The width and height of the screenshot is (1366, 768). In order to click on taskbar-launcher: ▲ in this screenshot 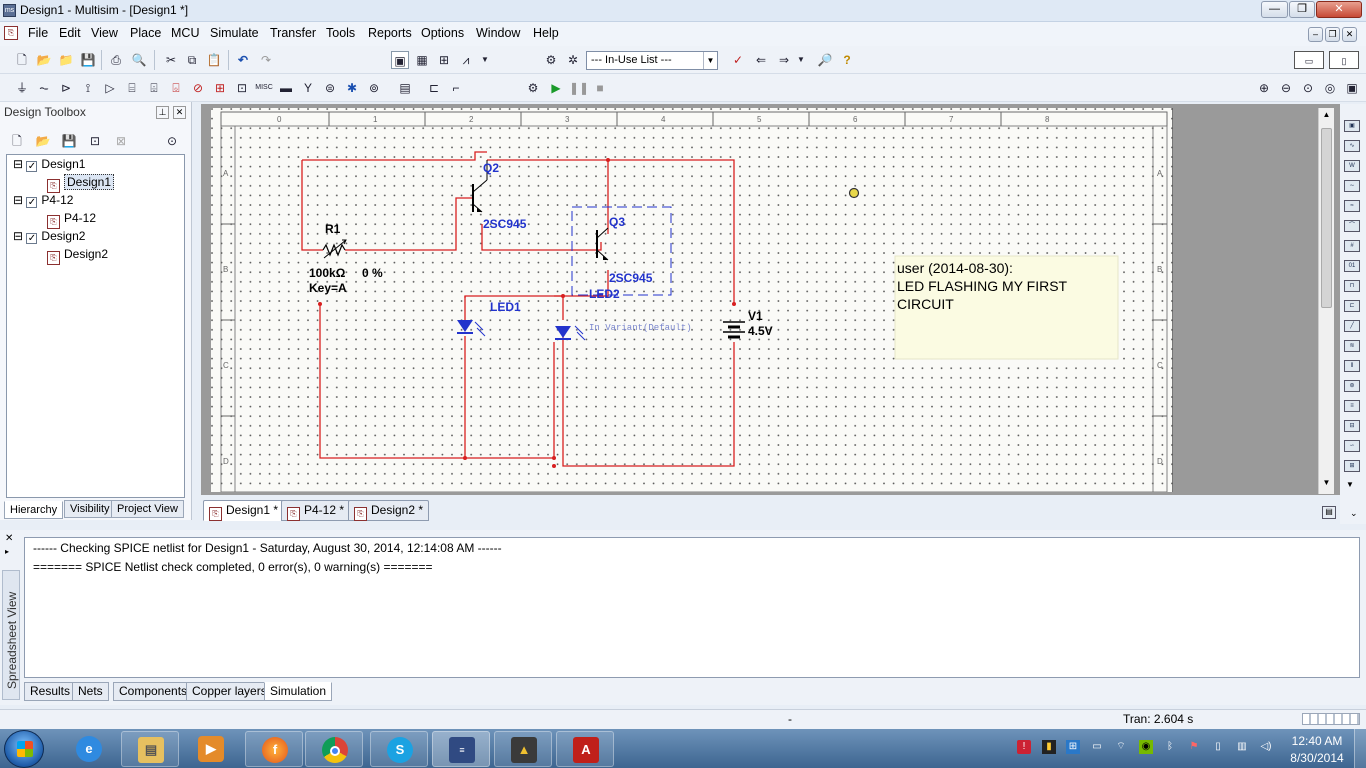, I will do `click(523, 749)`.